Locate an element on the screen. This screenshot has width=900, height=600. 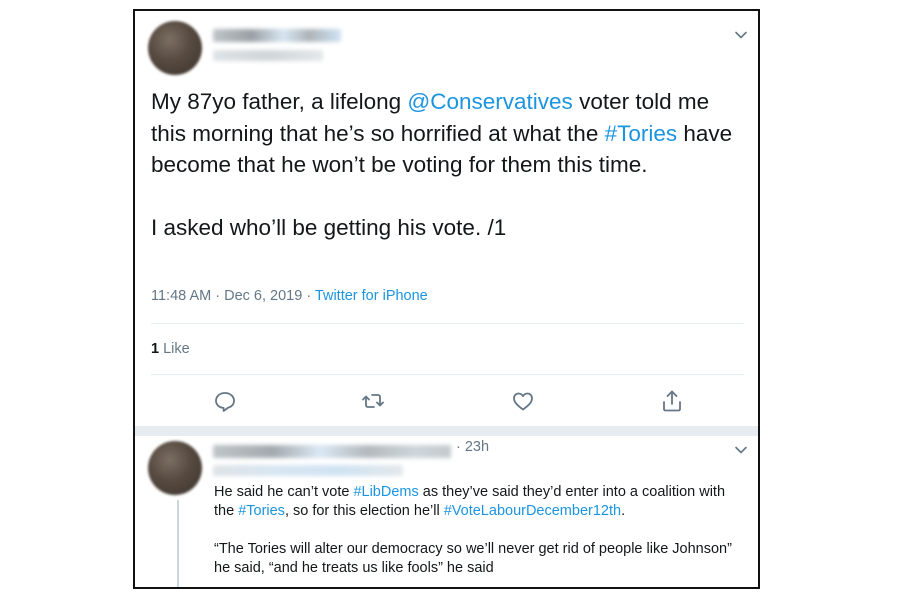
reply-icon is located at coordinates (225, 401).